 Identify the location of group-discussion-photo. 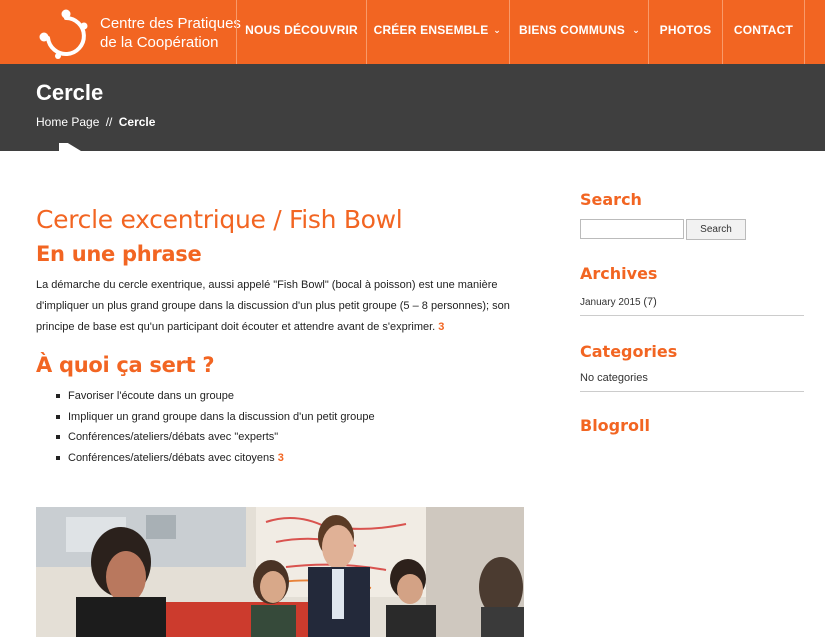
(280, 572).